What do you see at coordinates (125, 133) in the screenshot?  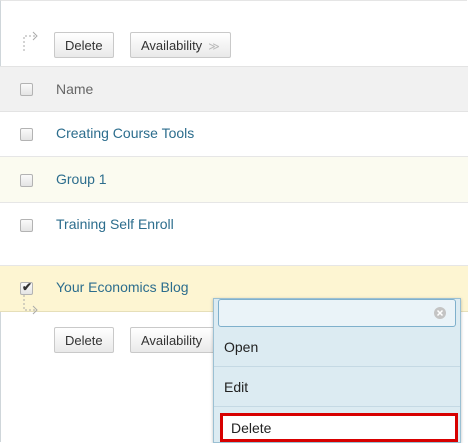 I see `row-link: Creating Course Tools` at bounding box center [125, 133].